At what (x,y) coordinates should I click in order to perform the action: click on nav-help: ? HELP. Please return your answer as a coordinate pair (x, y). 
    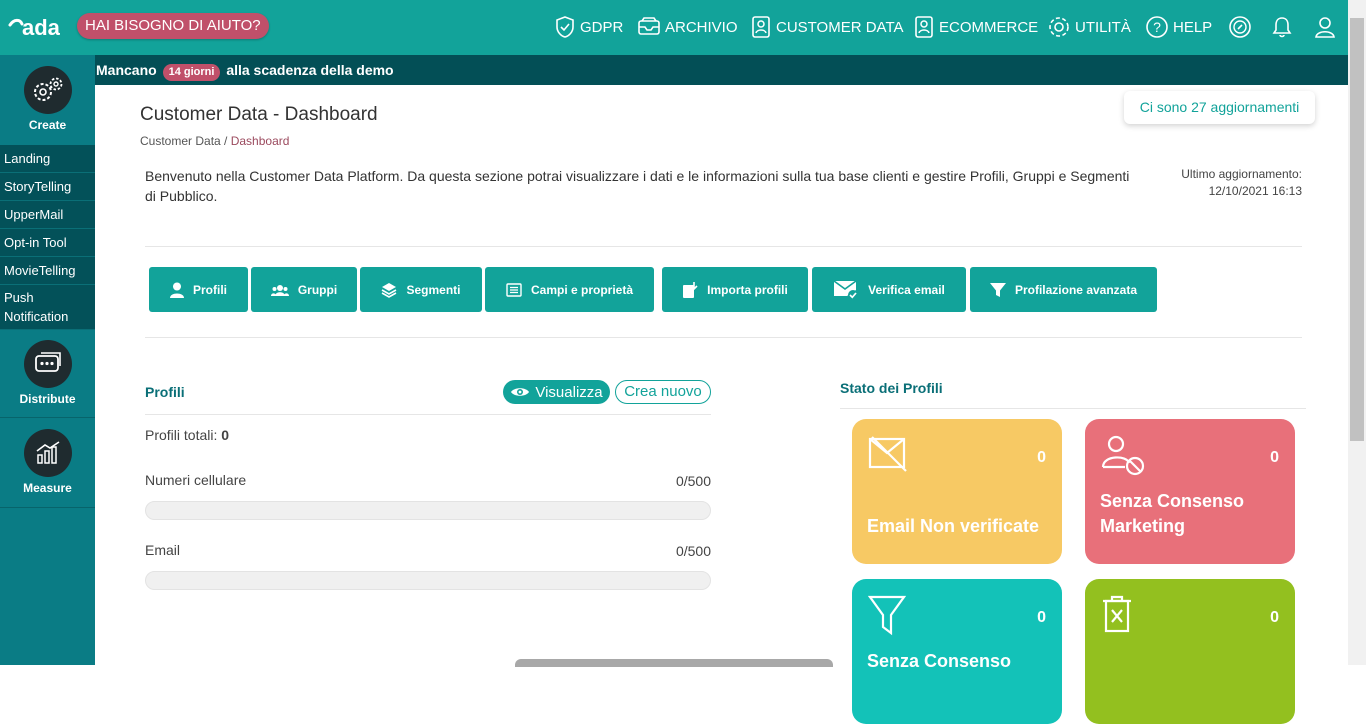
    Looking at the image, I should click on (1178, 27).